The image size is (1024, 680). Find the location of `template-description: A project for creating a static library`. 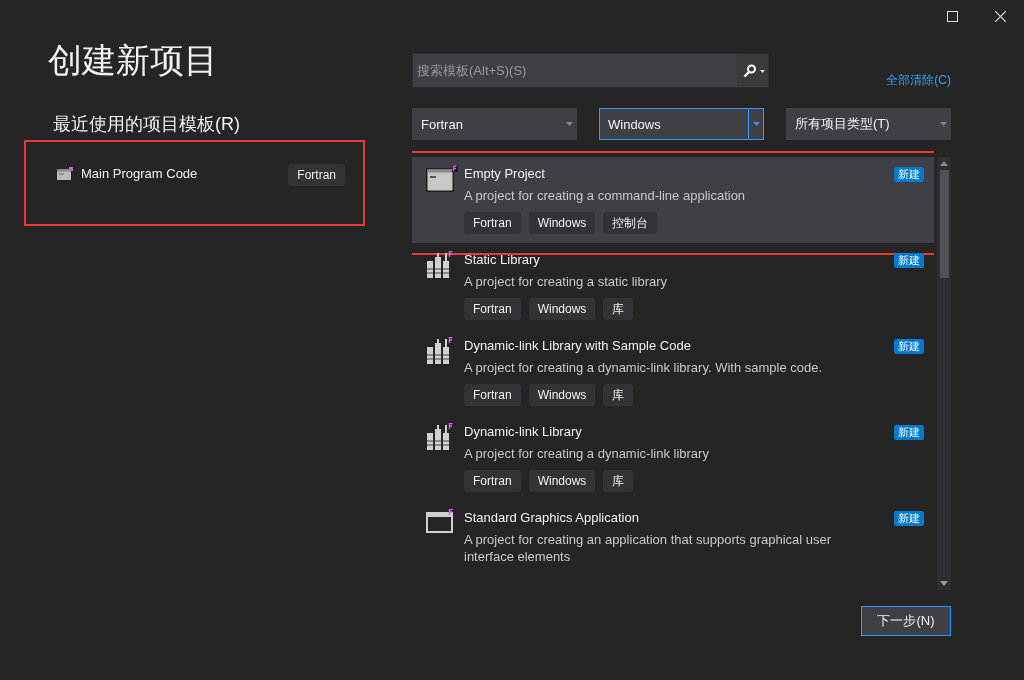

template-description: A project for creating a static library is located at coordinates (566, 281).